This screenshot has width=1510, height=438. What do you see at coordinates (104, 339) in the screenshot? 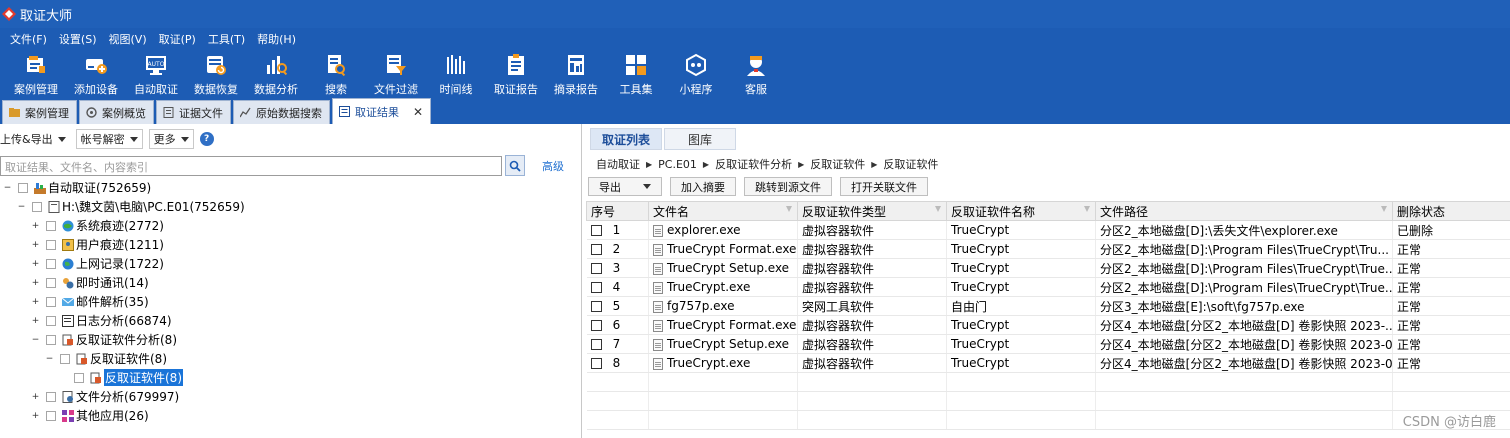
I see `tree-node-anti-forensics-analysis: − 反取证软件分析(8)` at bounding box center [104, 339].